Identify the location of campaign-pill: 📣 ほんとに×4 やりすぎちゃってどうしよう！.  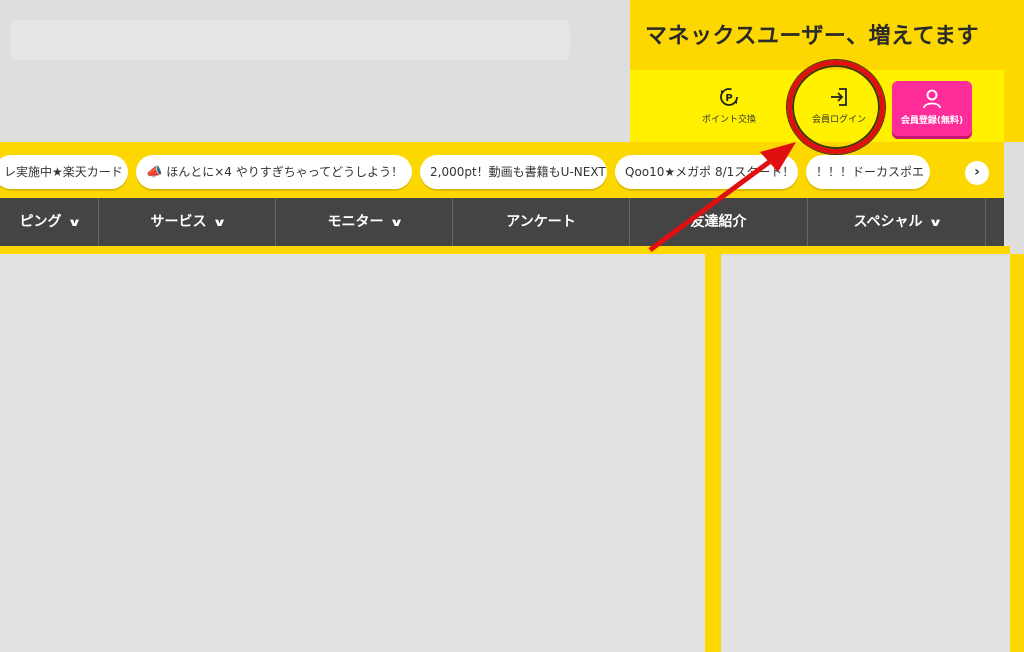
(274, 172).